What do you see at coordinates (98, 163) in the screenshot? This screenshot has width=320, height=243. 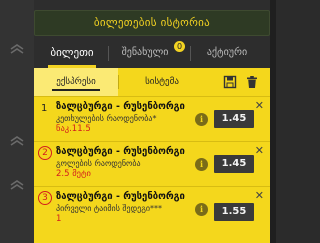 I see `bet-market: გოლების რაოდენობა` at bounding box center [98, 163].